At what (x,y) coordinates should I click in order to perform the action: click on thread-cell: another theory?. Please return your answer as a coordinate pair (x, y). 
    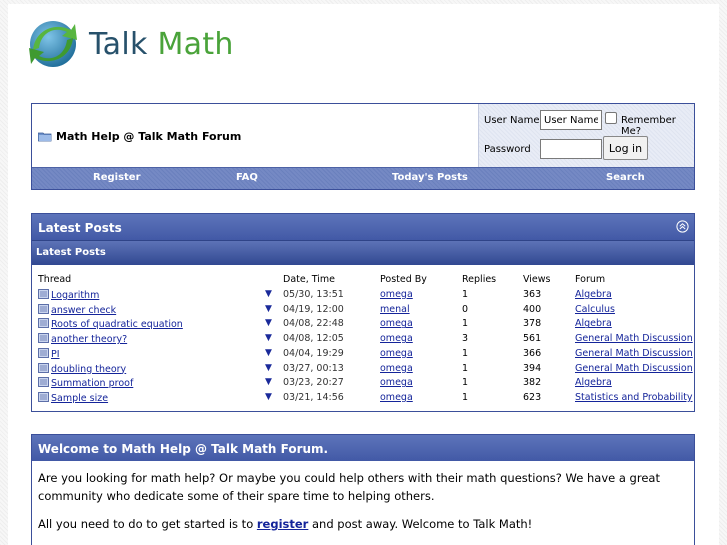
    Looking at the image, I should click on (82, 339).